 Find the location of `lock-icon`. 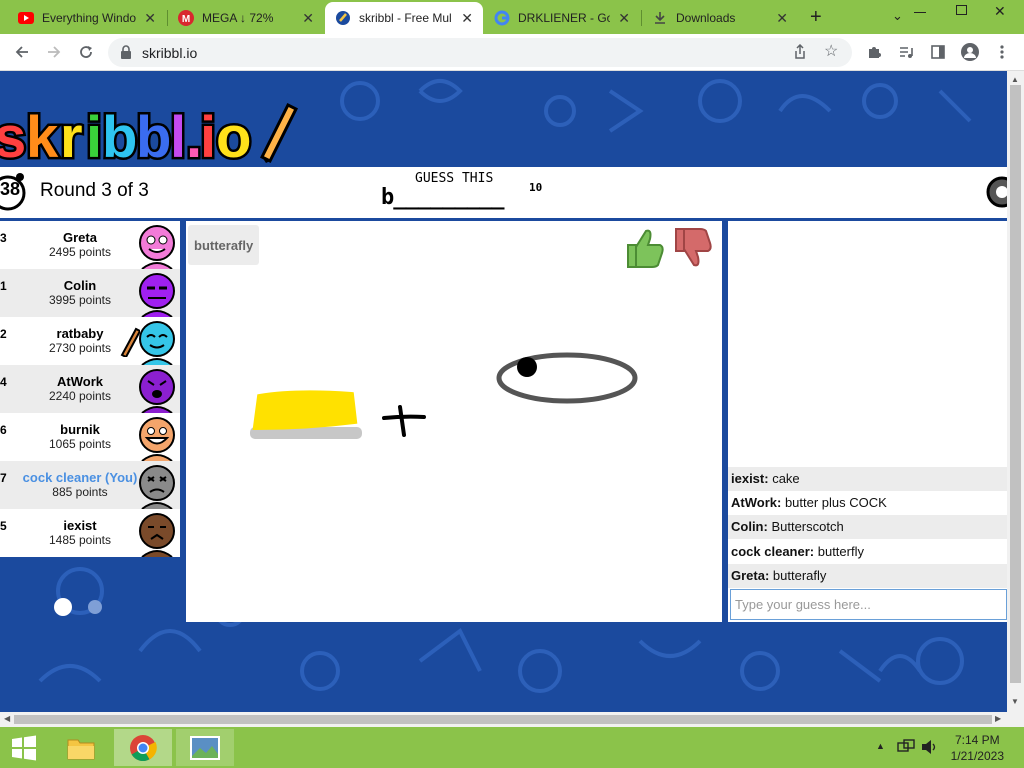

lock-icon is located at coordinates (126, 54).